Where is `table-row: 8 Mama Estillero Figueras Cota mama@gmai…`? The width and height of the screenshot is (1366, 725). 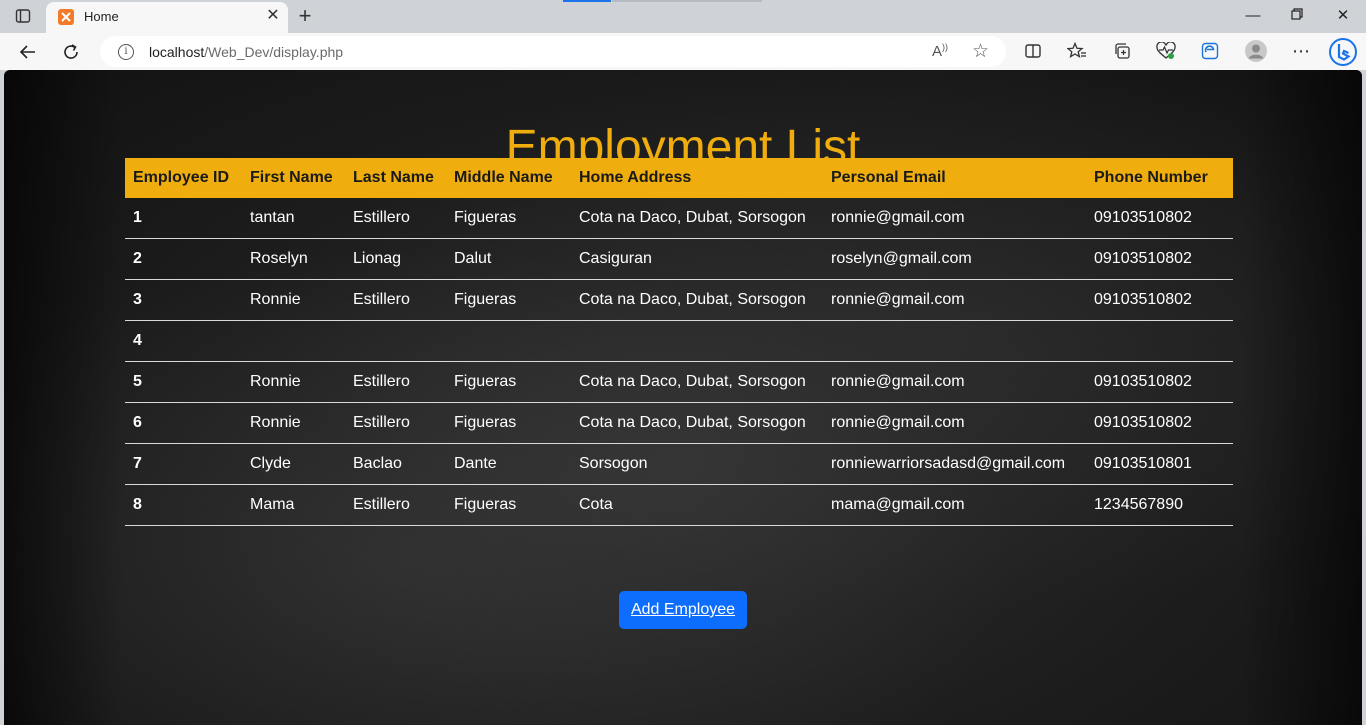
table-row: 8 Mama Estillero Figueras Cota mama@gmai… is located at coordinates (679, 505).